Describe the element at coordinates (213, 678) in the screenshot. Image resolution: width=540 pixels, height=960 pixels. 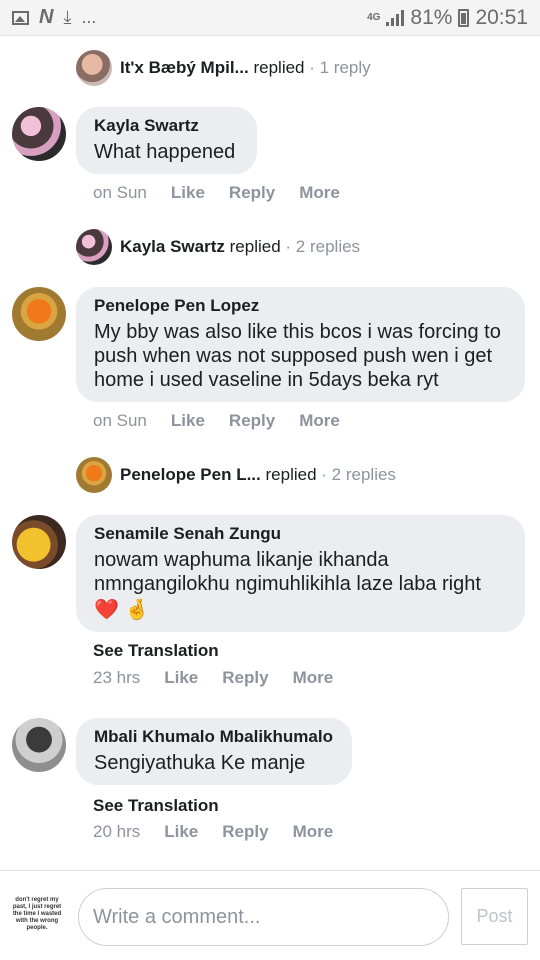
I see `comment-actions: 23 hrs Like Reply More` at that location.